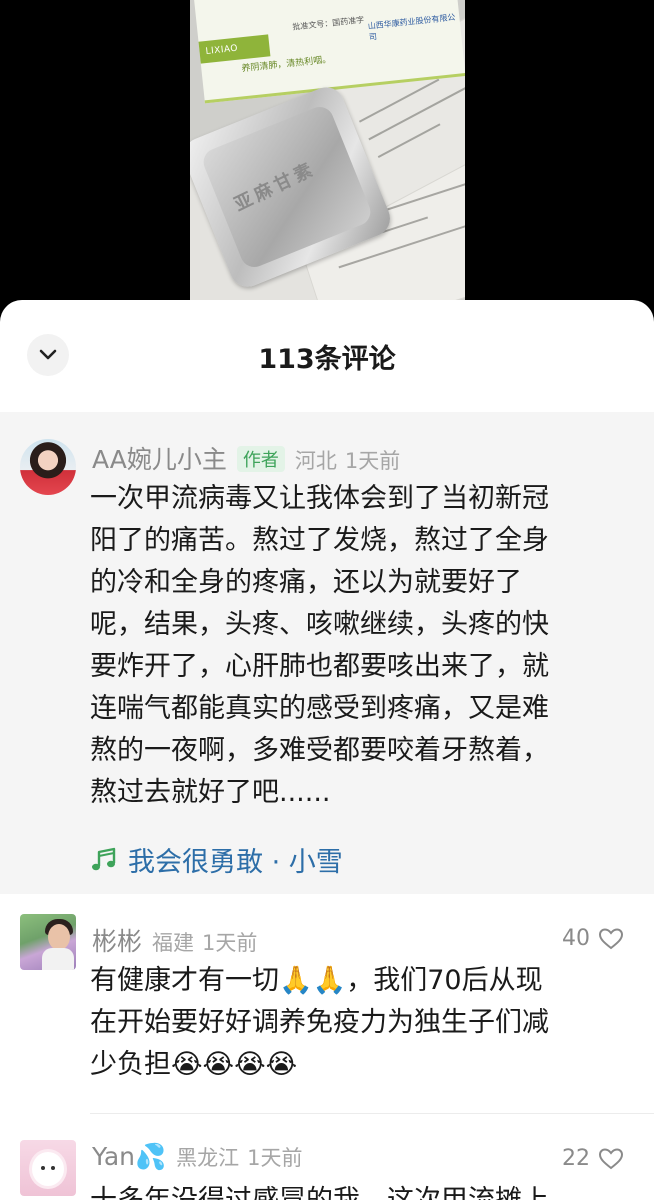 This screenshot has height=1200, width=654. What do you see at coordinates (194, 1064) in the screenshot?
I see `comment-line: 少负担😭😭😭😭` at bounding box center [194, 1064].